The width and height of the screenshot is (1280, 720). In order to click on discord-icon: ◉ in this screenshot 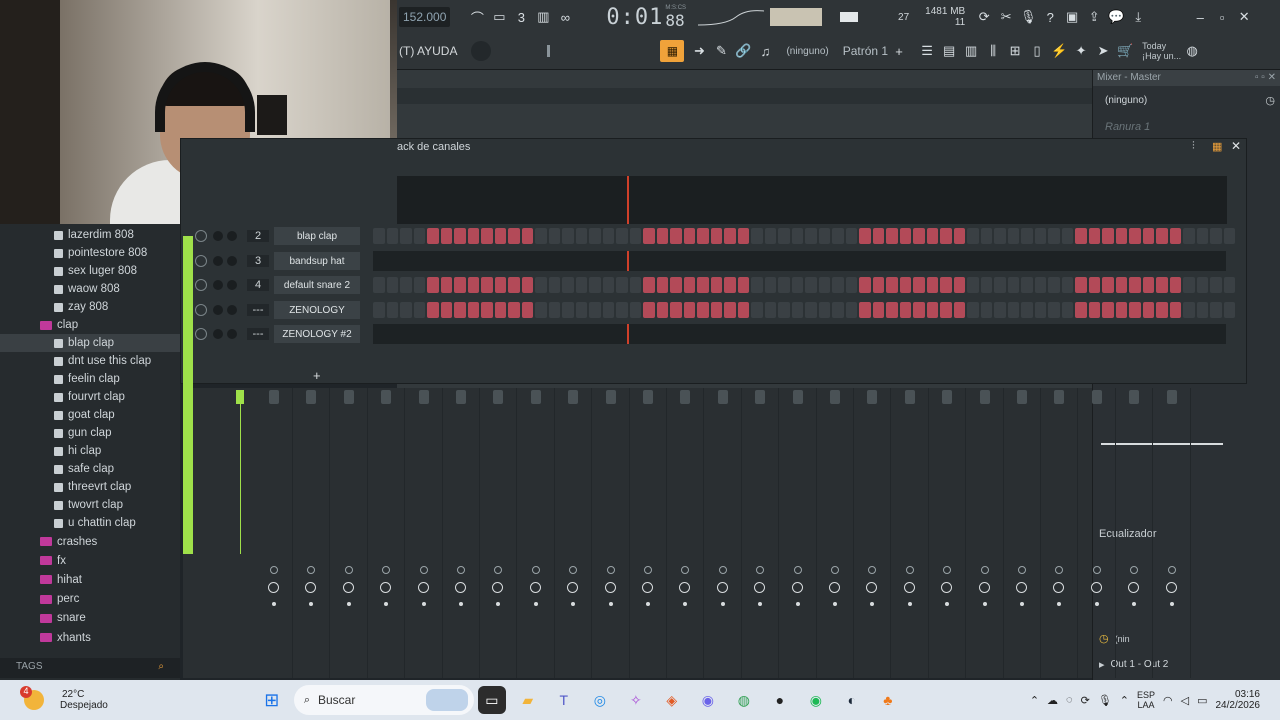, I will do `click(708, 700)`.